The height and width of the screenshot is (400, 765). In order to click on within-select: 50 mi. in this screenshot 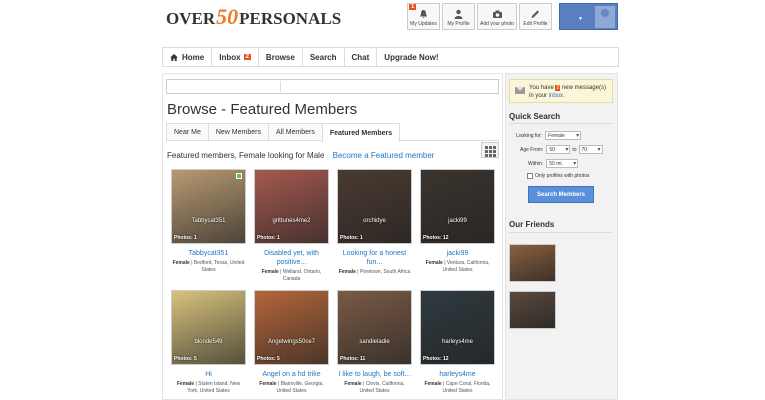, I will do `click(562, 163)`.